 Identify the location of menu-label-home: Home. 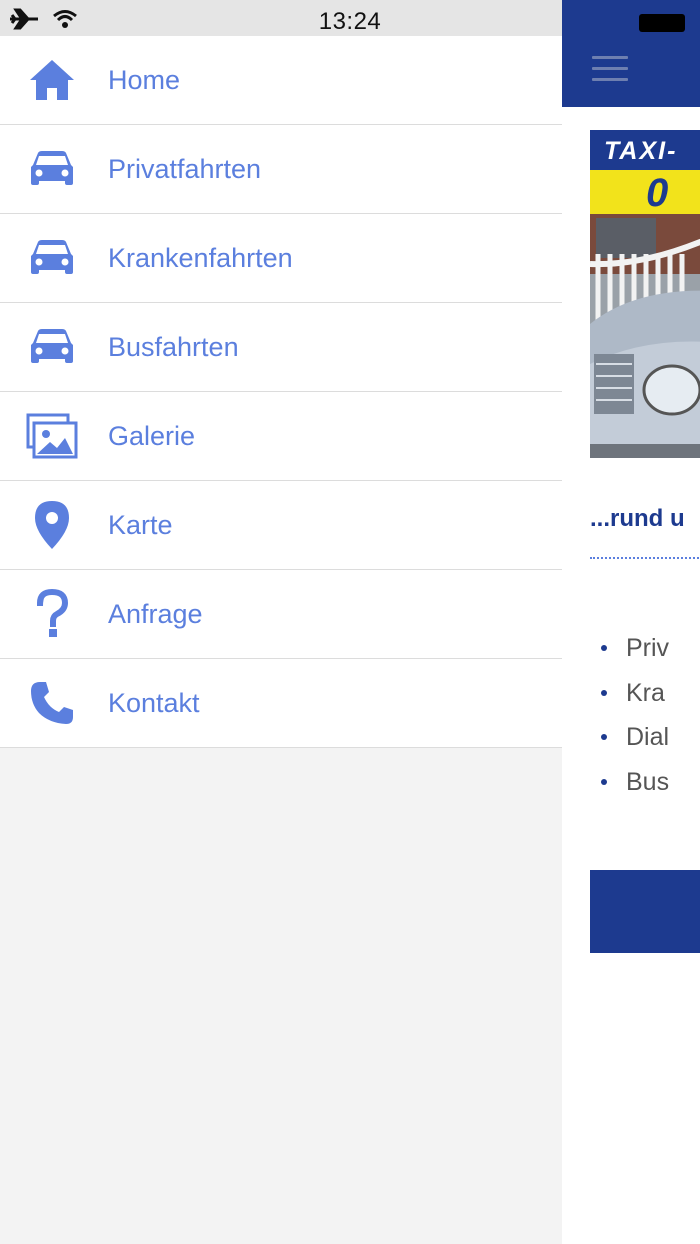
(144, 79).